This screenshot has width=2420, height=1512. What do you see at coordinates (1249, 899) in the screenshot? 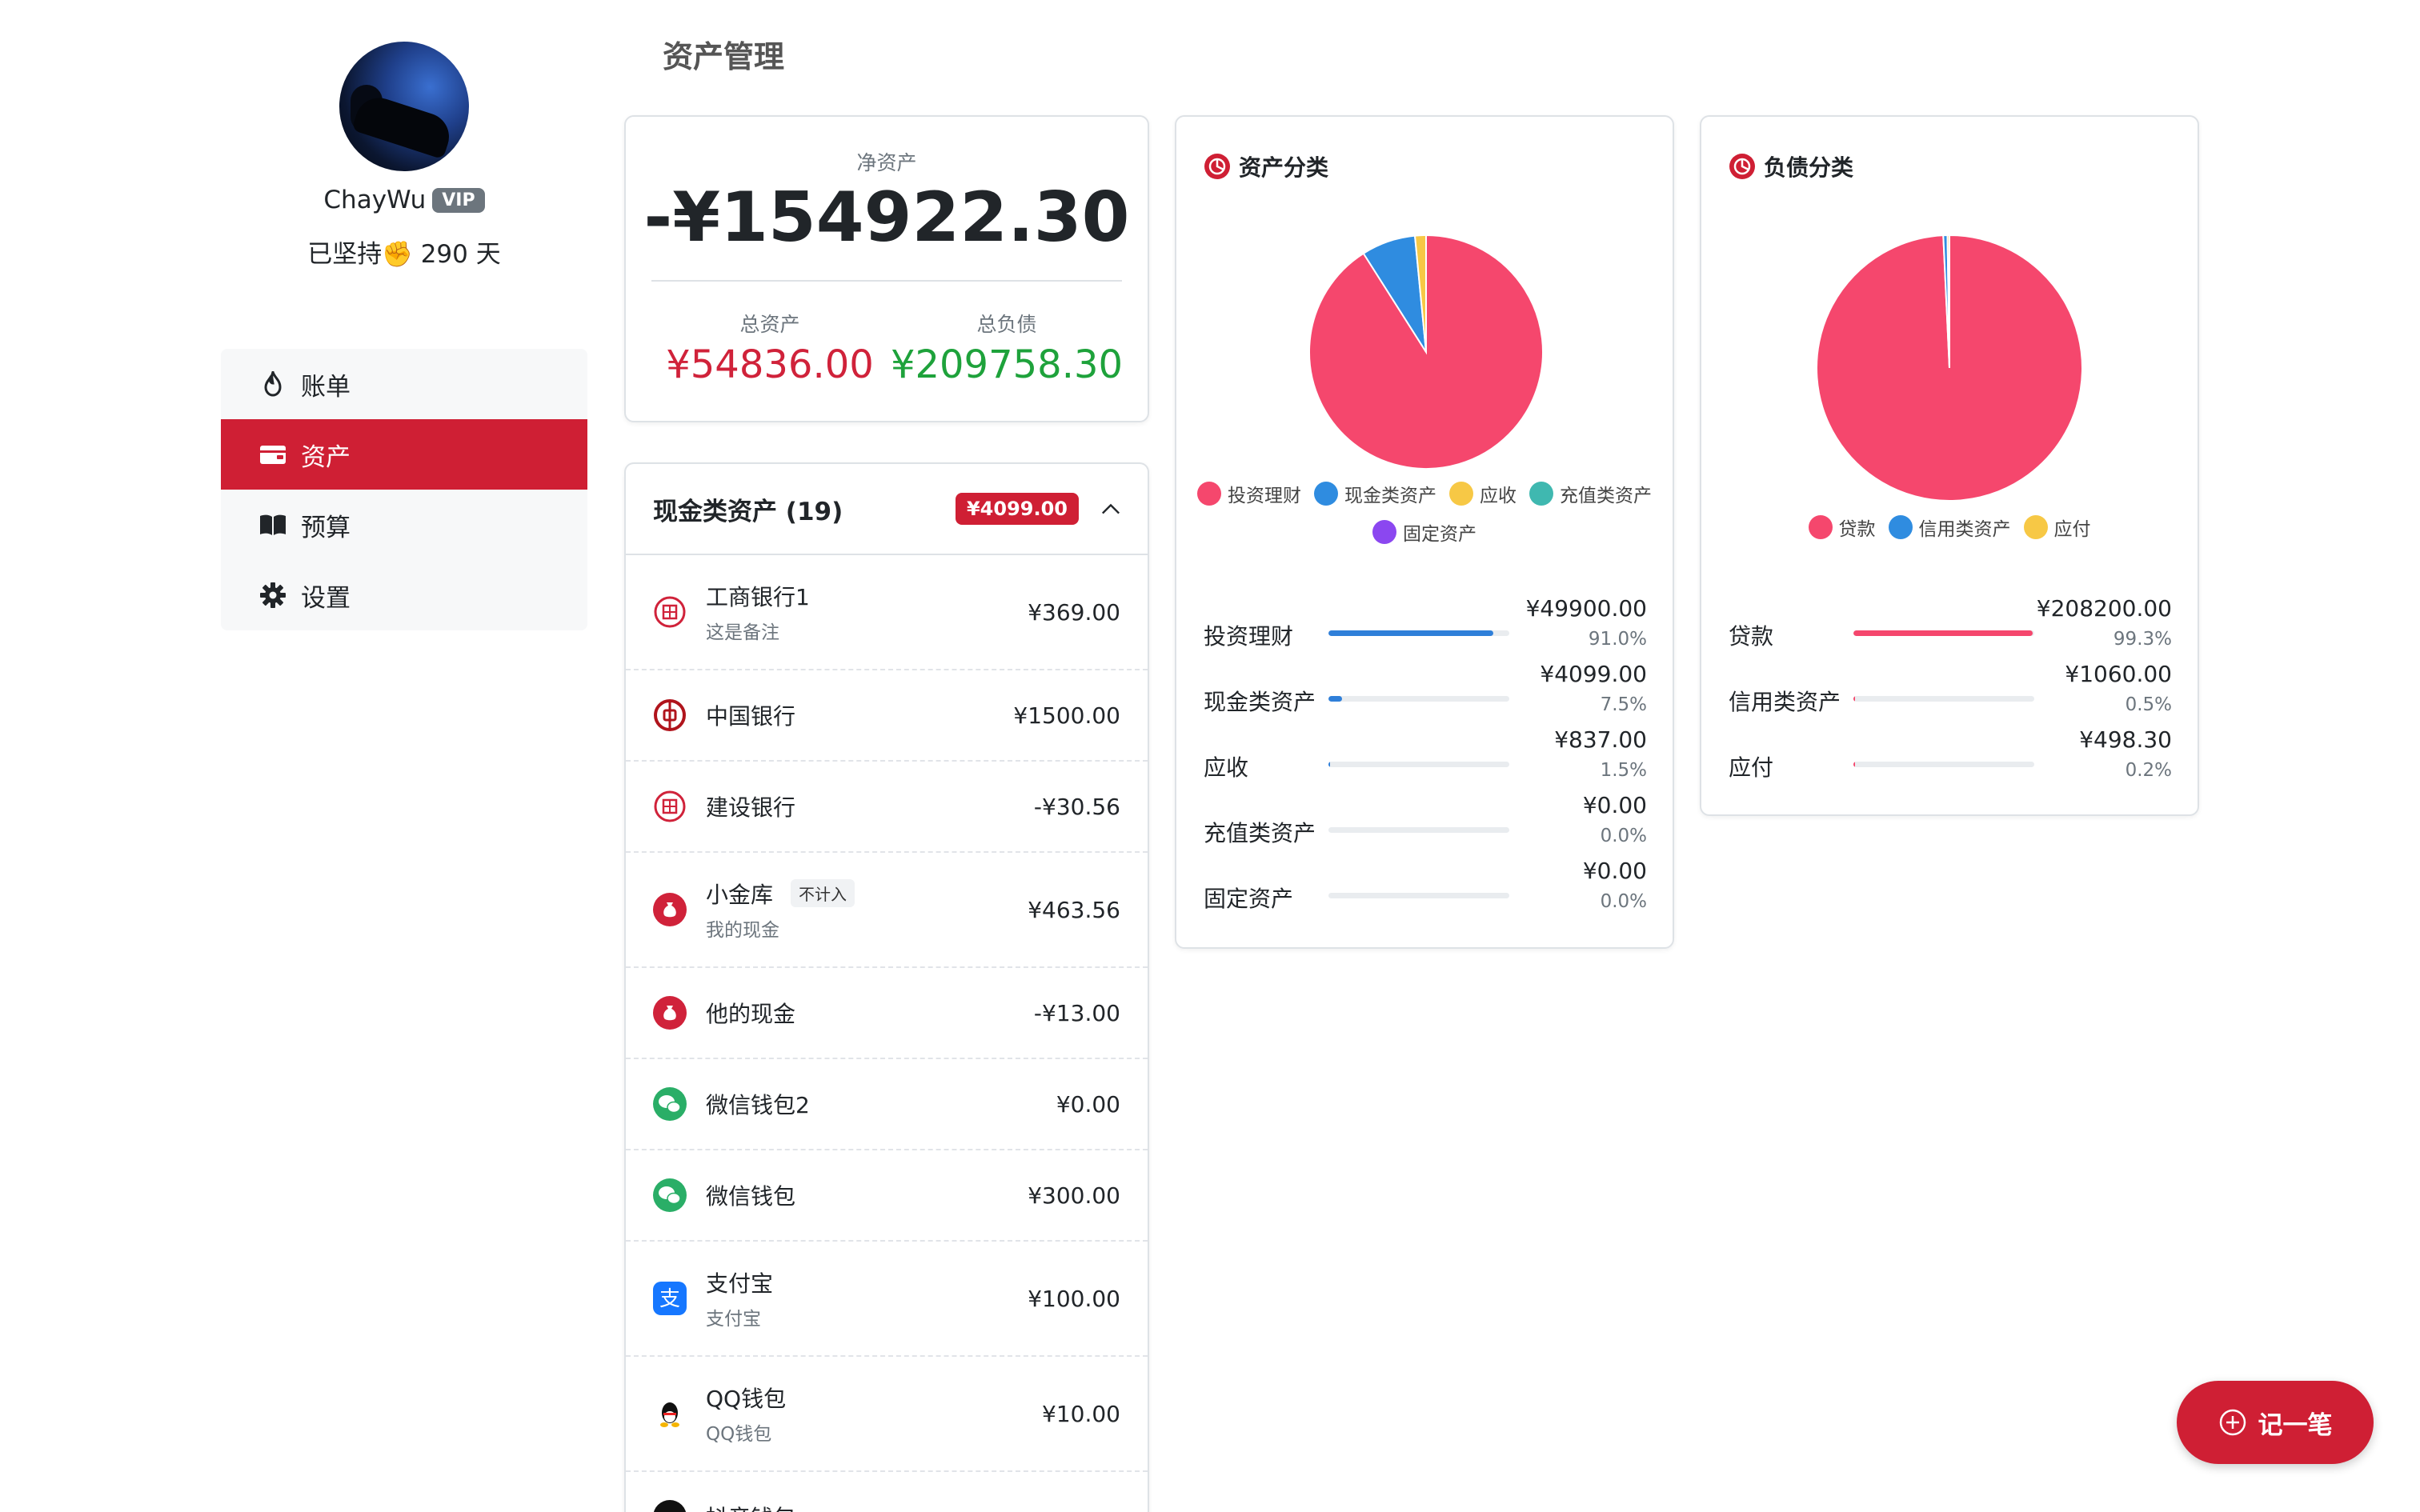
I see `breakdown-label: 固定资产` at bounding box center [1249, 899].